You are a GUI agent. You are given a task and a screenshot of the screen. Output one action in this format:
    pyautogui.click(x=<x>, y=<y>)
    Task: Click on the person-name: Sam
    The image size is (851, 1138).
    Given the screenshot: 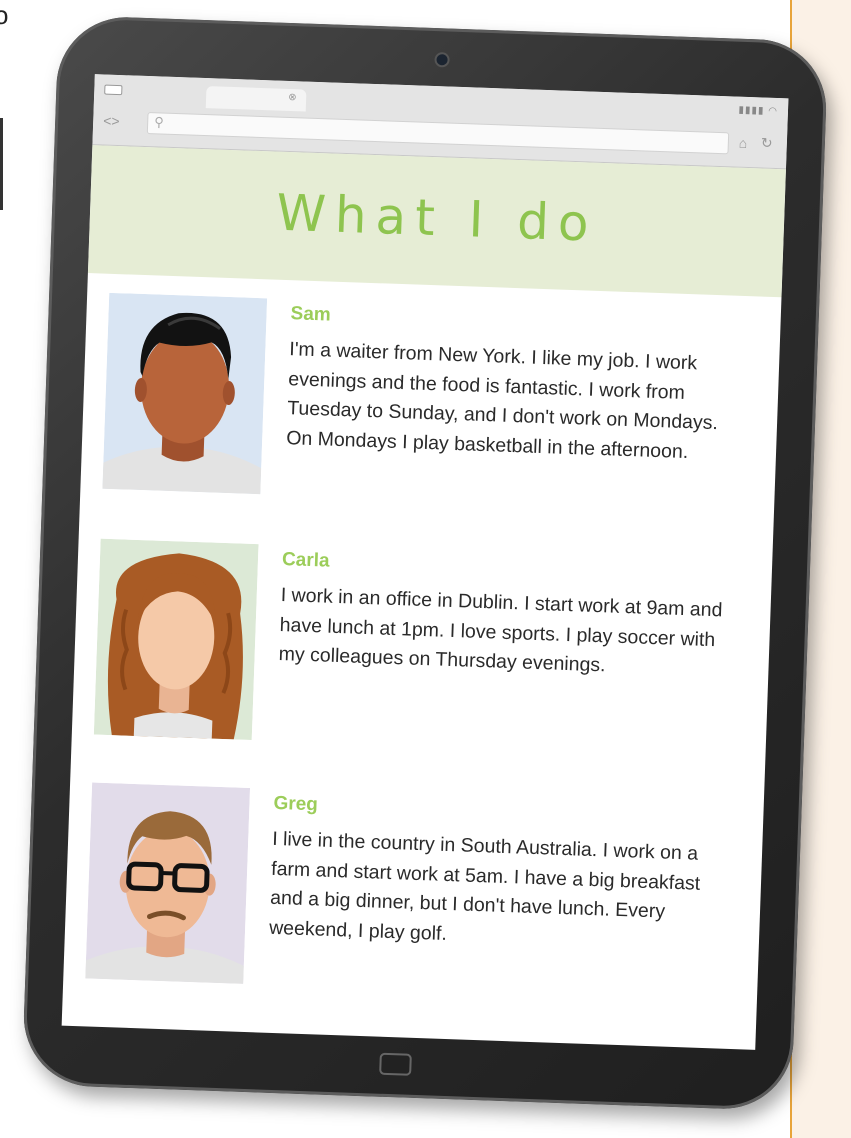 What is the action you would take?
    pyautogui.click(x=311, y=314)
    